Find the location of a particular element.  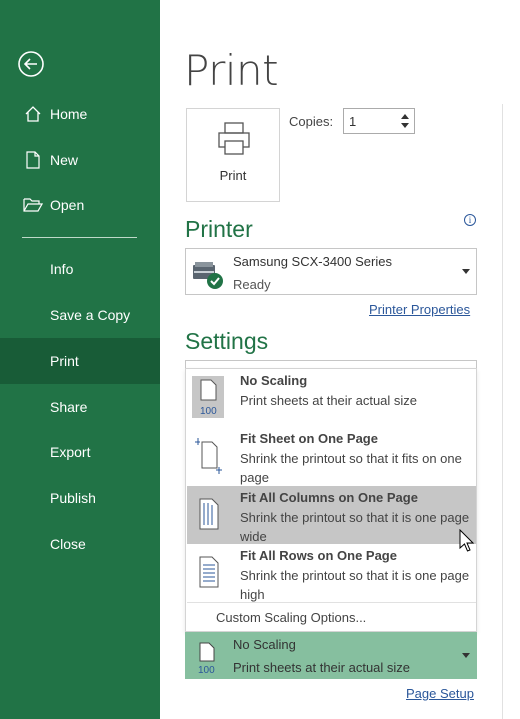

sidebar-divider is located at coordinates (79, 237).